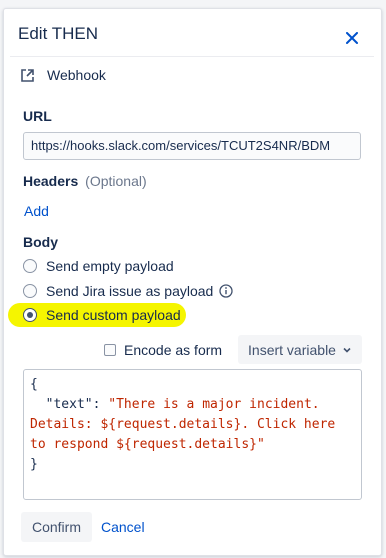 The height and width of the screenshot is (558, 386). Describe the element at coordinates (347, 350) in the screenshot. I see `chevron-down-icon` at that location.